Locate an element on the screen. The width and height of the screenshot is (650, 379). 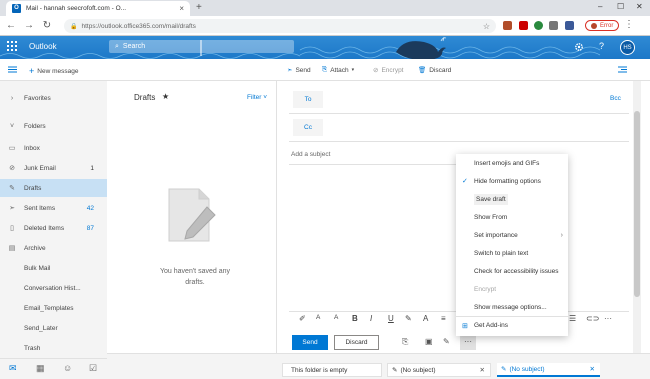
toolbar-discard-button: 🗑 Discard is located at coordinates (434, 70).